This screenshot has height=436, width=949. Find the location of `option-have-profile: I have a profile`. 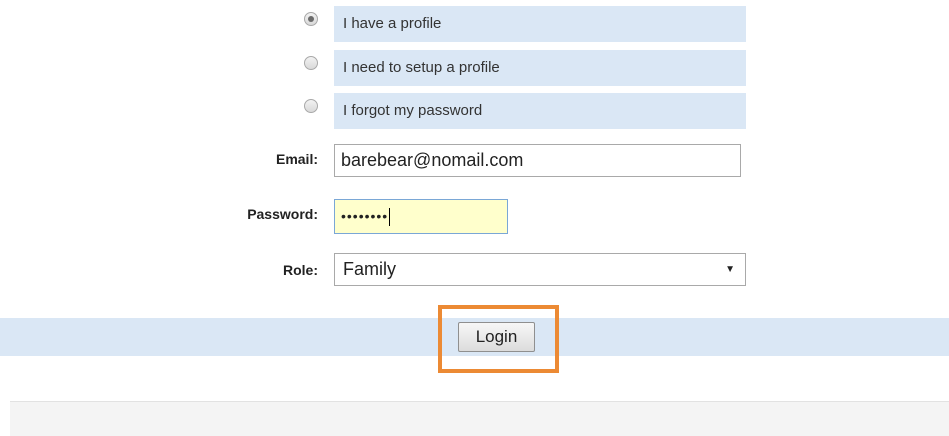

option-have-profile: I have a profile is located at coordinates (474, 24).